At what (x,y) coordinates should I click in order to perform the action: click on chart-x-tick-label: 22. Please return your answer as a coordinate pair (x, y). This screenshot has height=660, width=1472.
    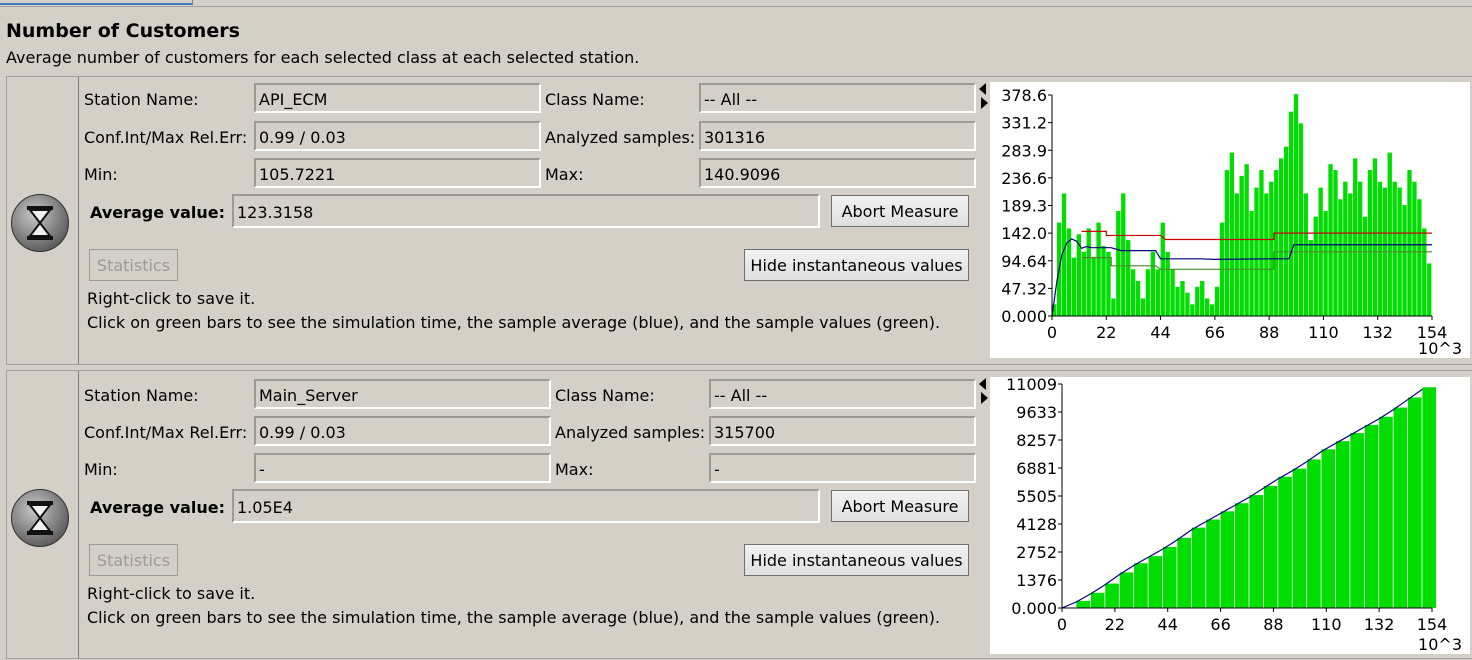
    Looking at the image, I should click on (1106, 332).